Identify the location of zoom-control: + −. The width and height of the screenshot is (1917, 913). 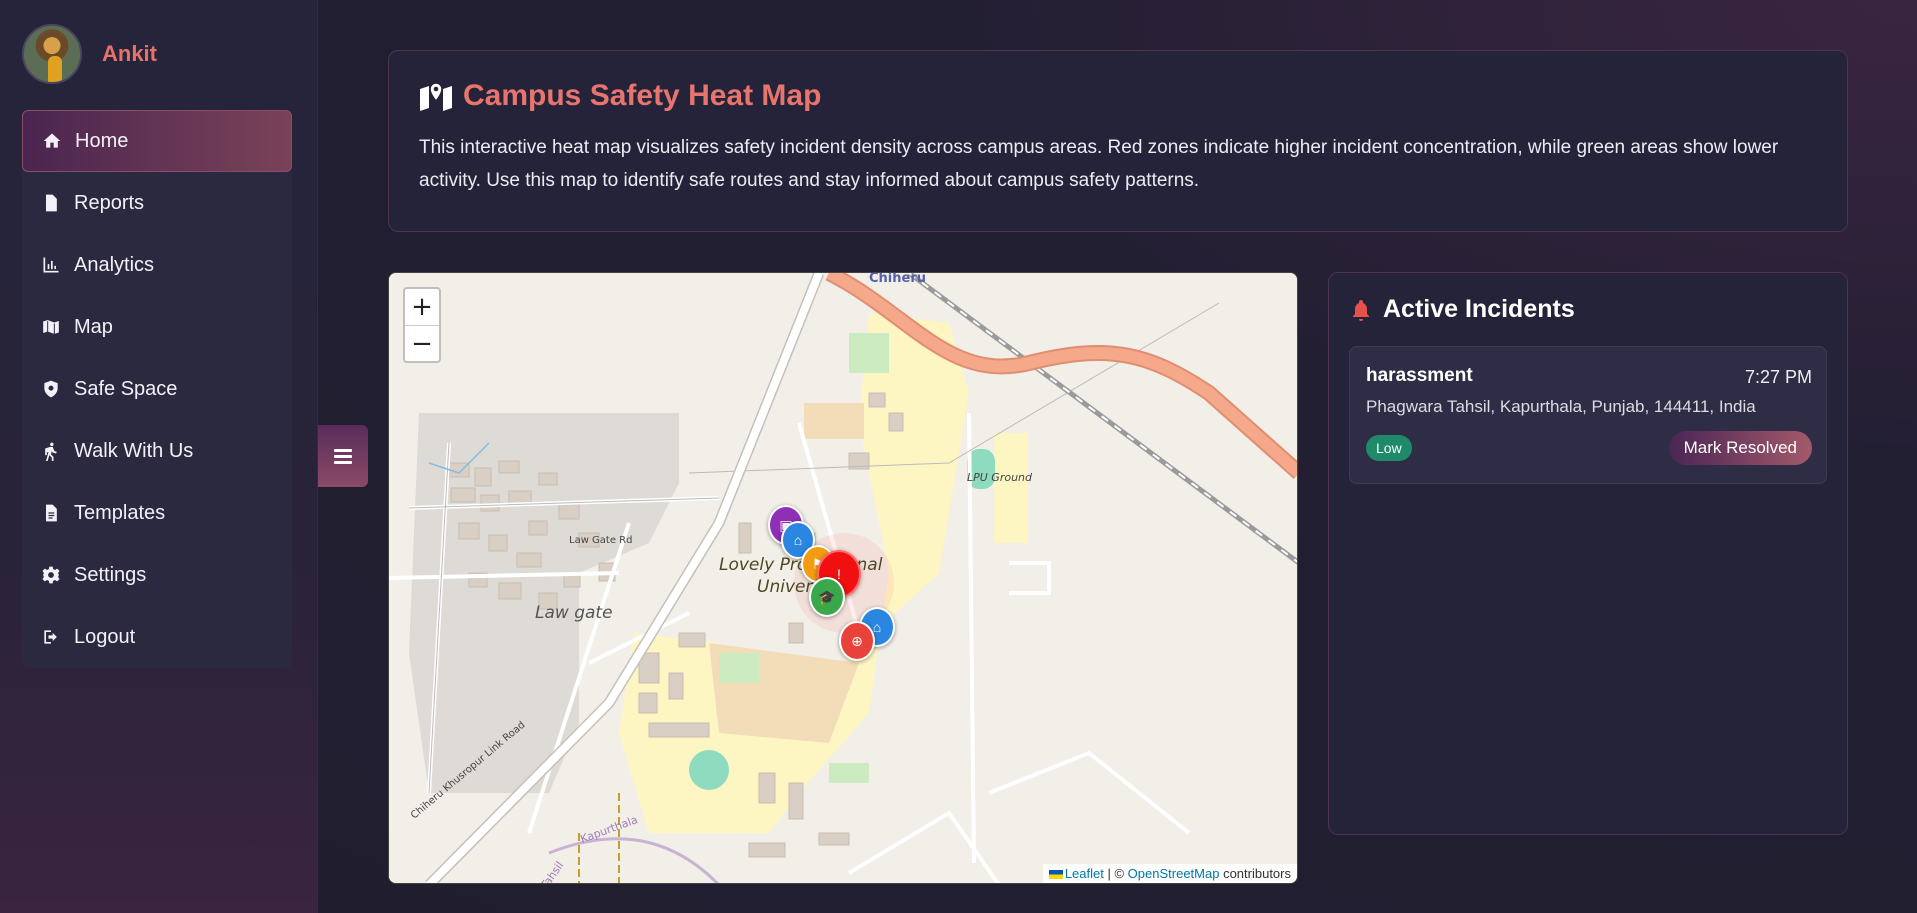
(422, 325).